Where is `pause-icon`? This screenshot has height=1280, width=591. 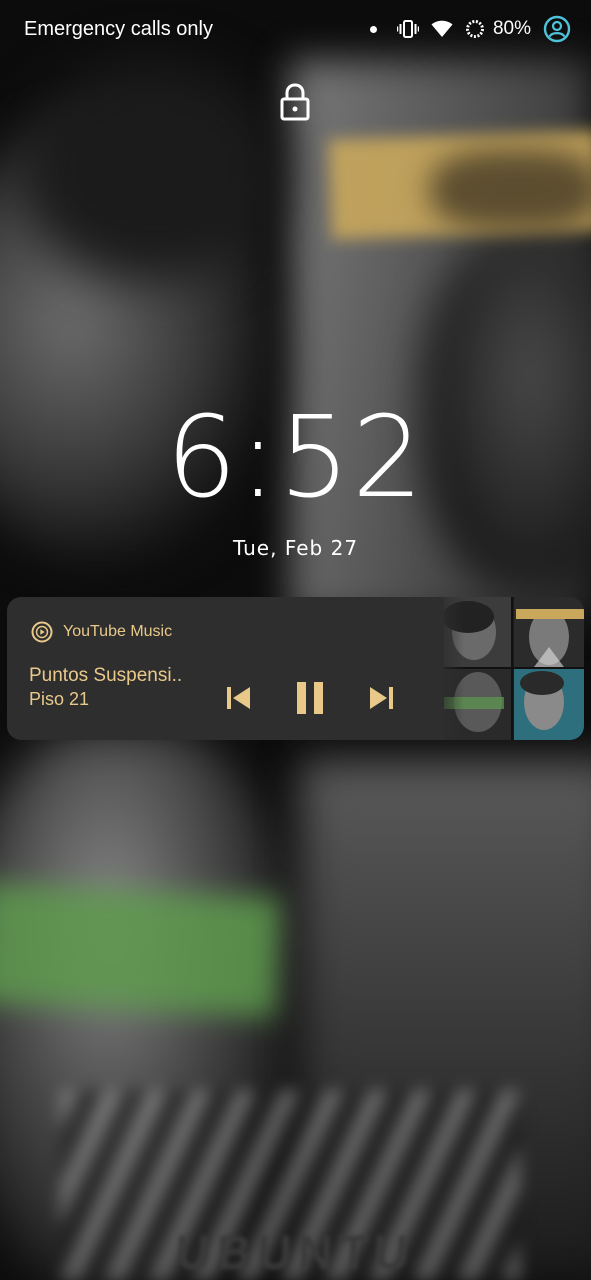
pause-icon is located at coordinates (310, 698).